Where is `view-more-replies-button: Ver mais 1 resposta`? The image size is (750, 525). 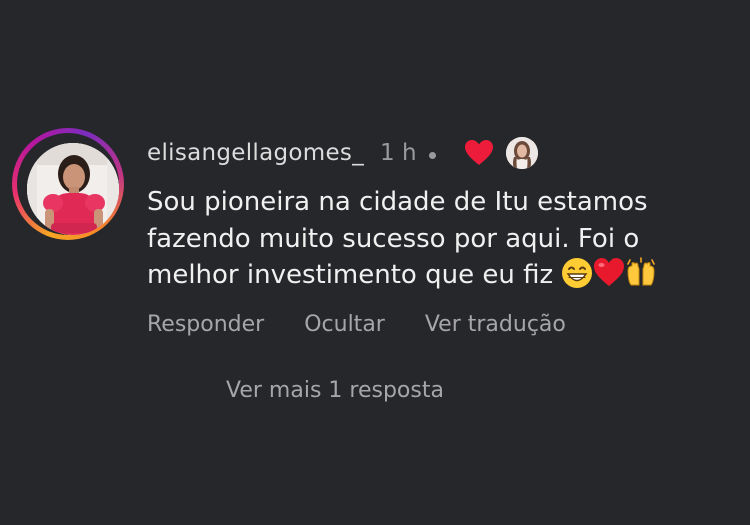 view-more-replies-button: Ver mais 1 resposta is located at coordinates (335, 390).